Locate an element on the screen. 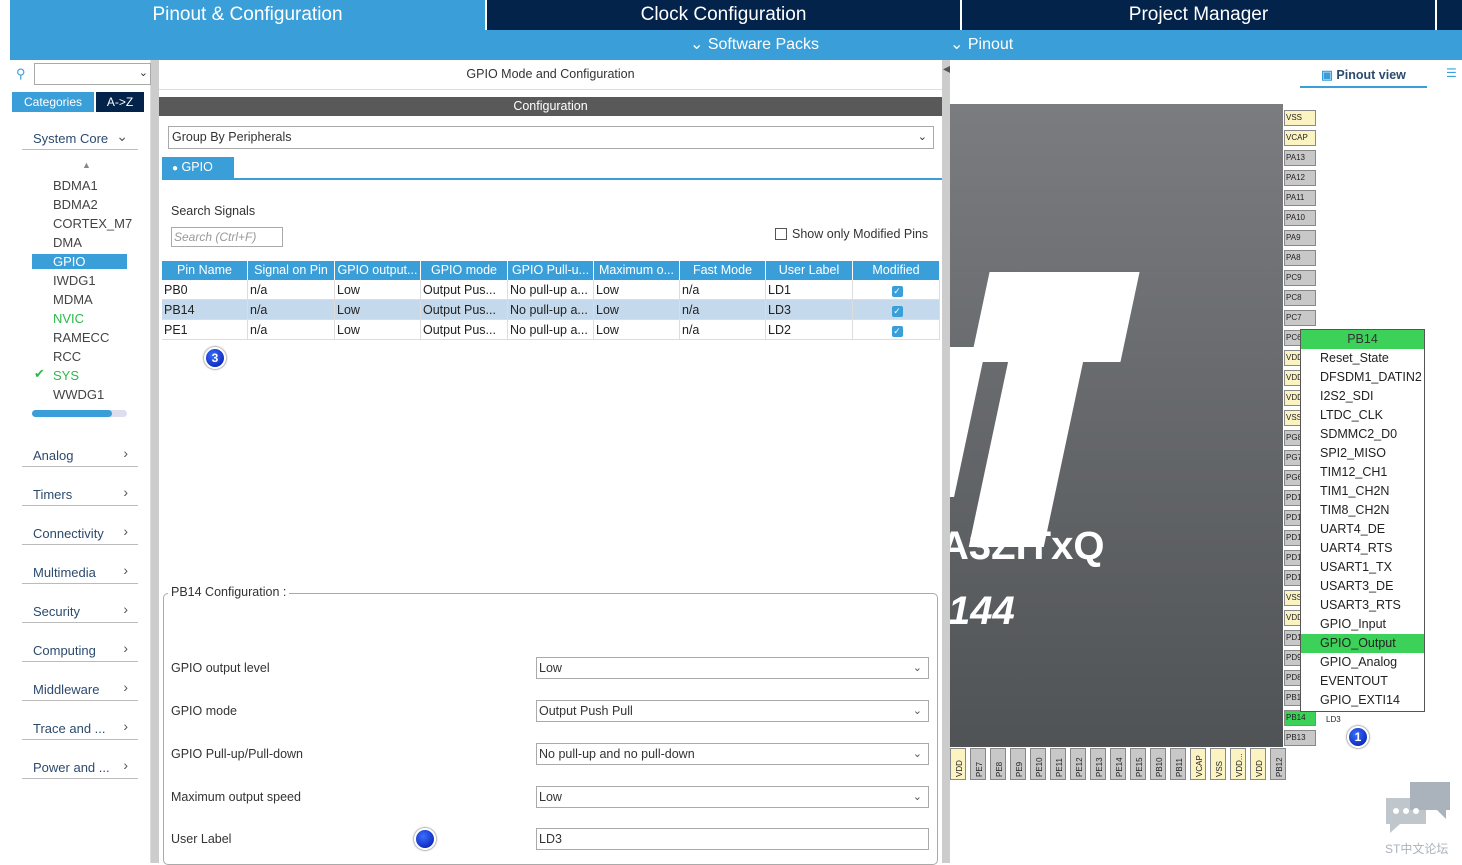 This screenshot has width=1462, height=865. pin-pb11: PB11 is located at coordinates (1178, 764).